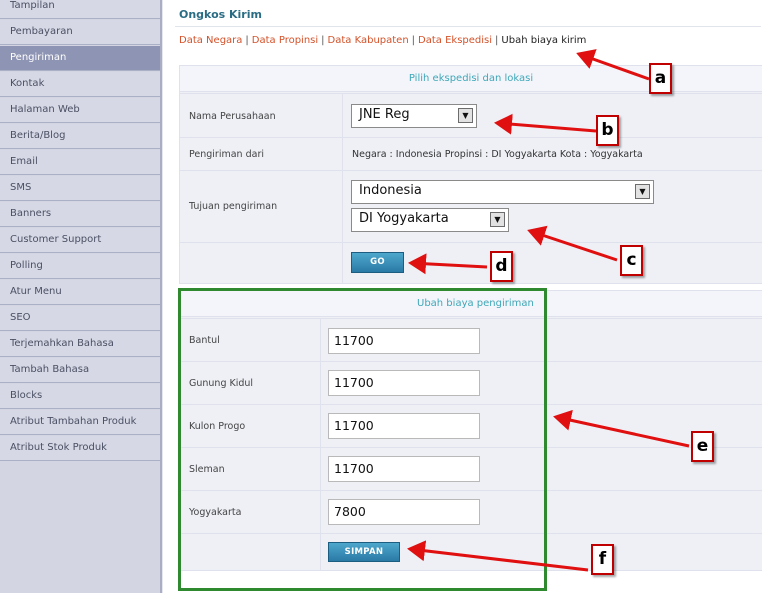  I want to click on arrow-e, so click(621, 428).